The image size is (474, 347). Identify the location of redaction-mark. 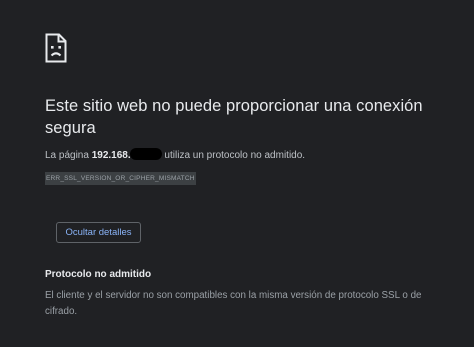
(145, 154).